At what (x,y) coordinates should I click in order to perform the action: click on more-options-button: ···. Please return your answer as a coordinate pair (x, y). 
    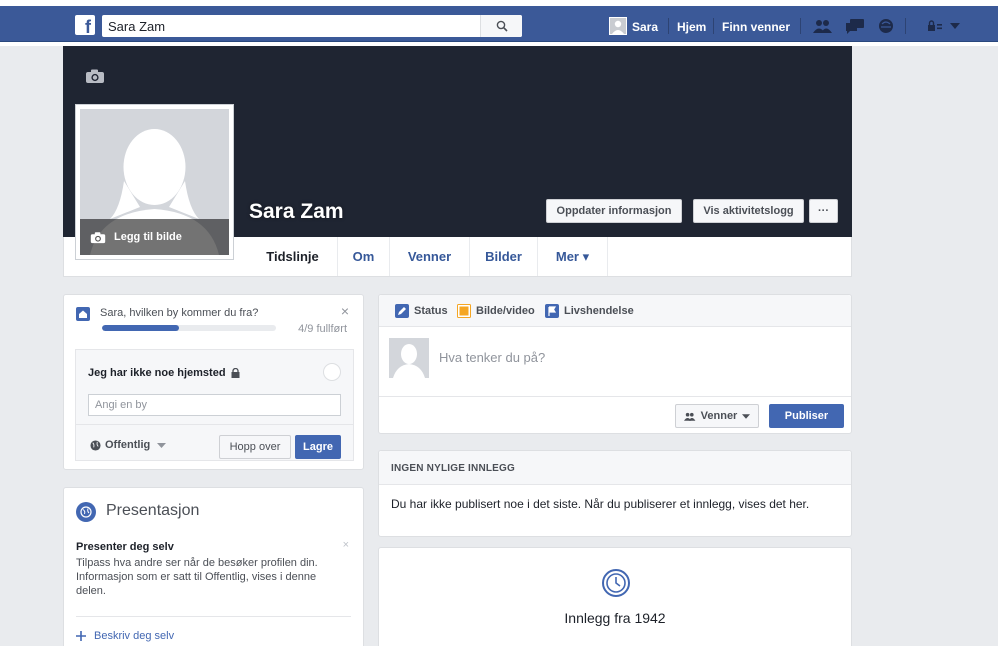
    Looking at the image, I should click on (823, 211).